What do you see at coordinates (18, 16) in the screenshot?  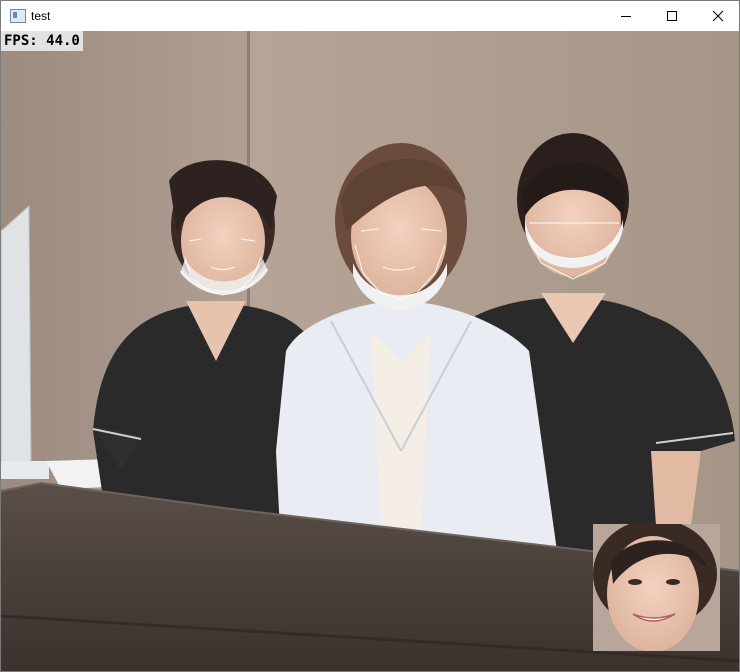 I see `window-app-icon` at bounding box center [18, 16].